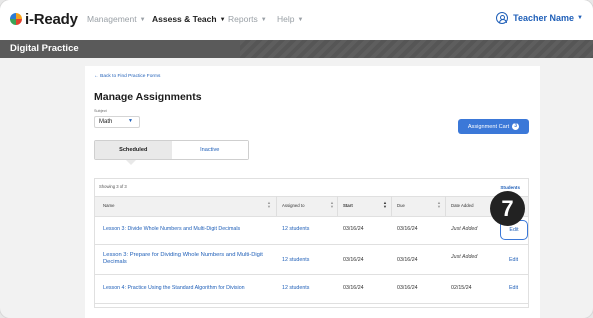 The height and width of the screenshot is (318, 593). I want to click on column-header-name: Name, so click(108, 205).